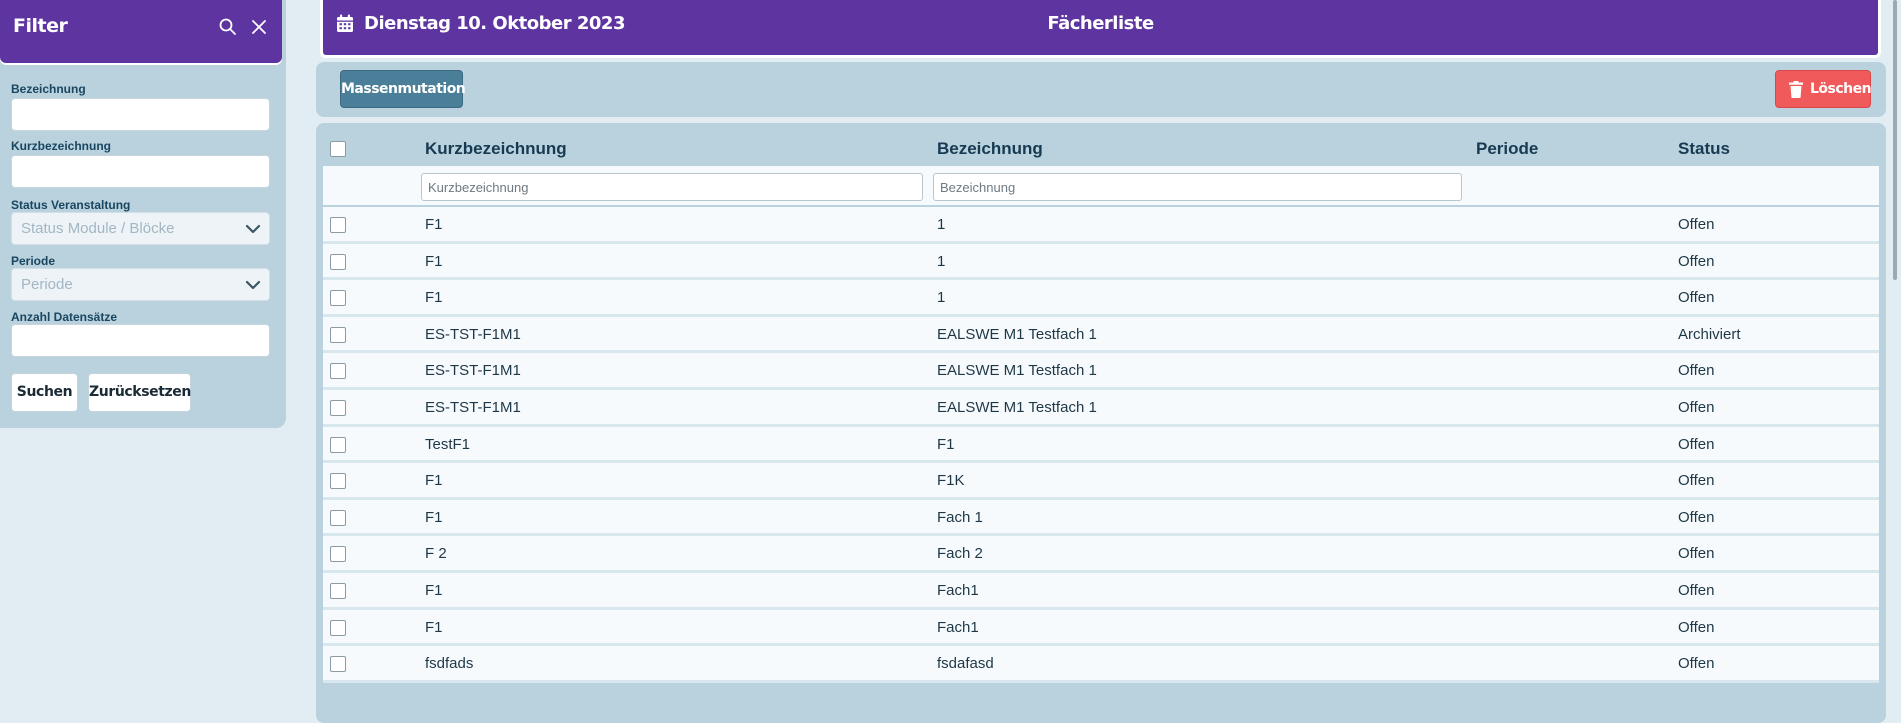 This screenshot has width=1901, height=723. Describe the element at coordinates (1101, 518) in the screenshot. I see `table-row: F1 Fach 1 Offen` at that location.